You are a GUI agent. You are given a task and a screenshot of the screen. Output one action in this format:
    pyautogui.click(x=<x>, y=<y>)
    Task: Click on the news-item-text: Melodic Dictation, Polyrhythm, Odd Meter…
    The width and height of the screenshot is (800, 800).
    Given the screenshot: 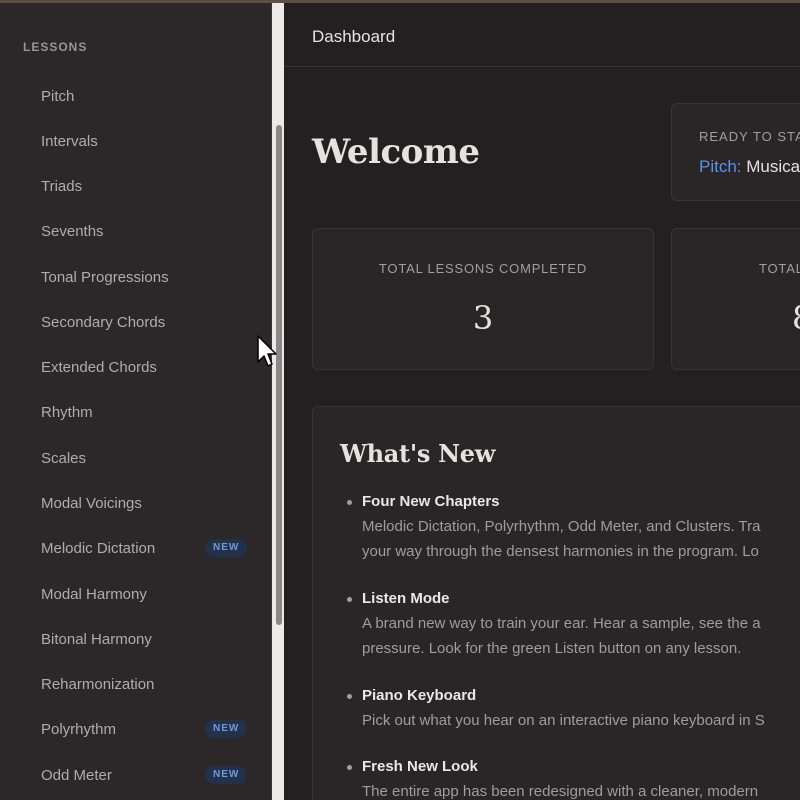 What is the action you would take?
    pyautogui.click(x=561, y=526)
    